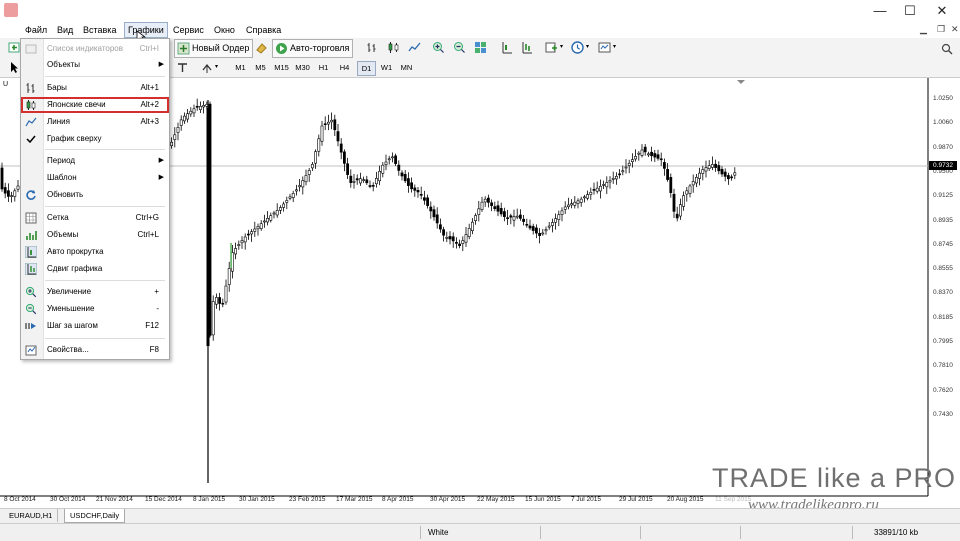 Image resolution: width=960 pixels, height=541 pixels. What do you see at coordinates (393, 47) in the screenshot?
I see `candles-chart-icon` at bounding box center [393, 47].